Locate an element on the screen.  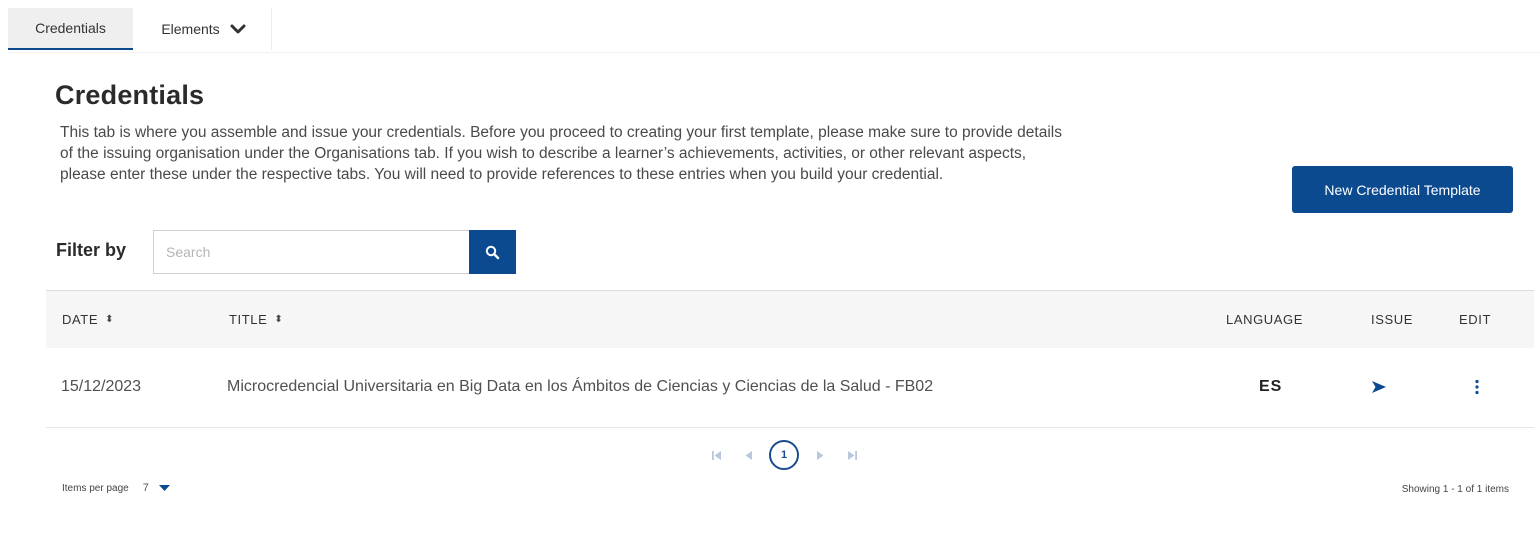
row-language: ES is located at coordinates (1271, 386).